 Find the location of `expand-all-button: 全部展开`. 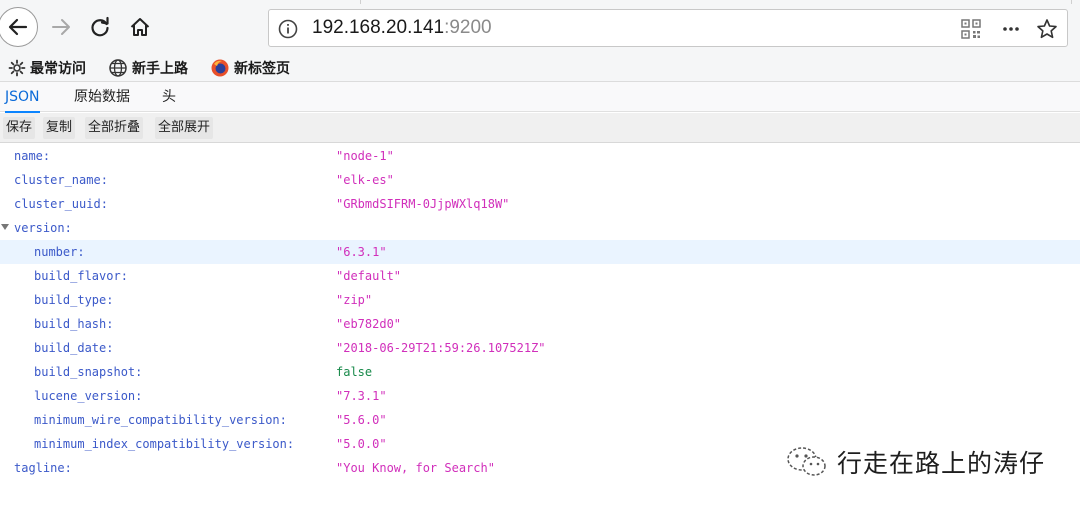

expand-all-button: 全部展开 is located at coordinates (184, 128).